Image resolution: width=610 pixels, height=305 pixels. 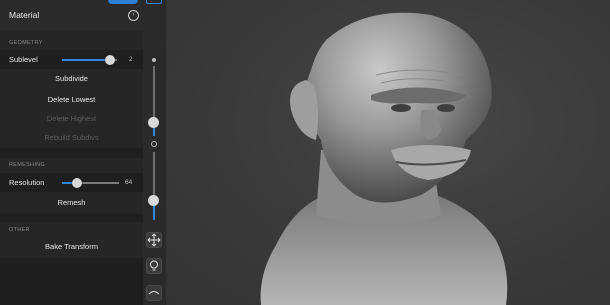 I want to click on brush-intensity-knob, so click(x=153, y=200).